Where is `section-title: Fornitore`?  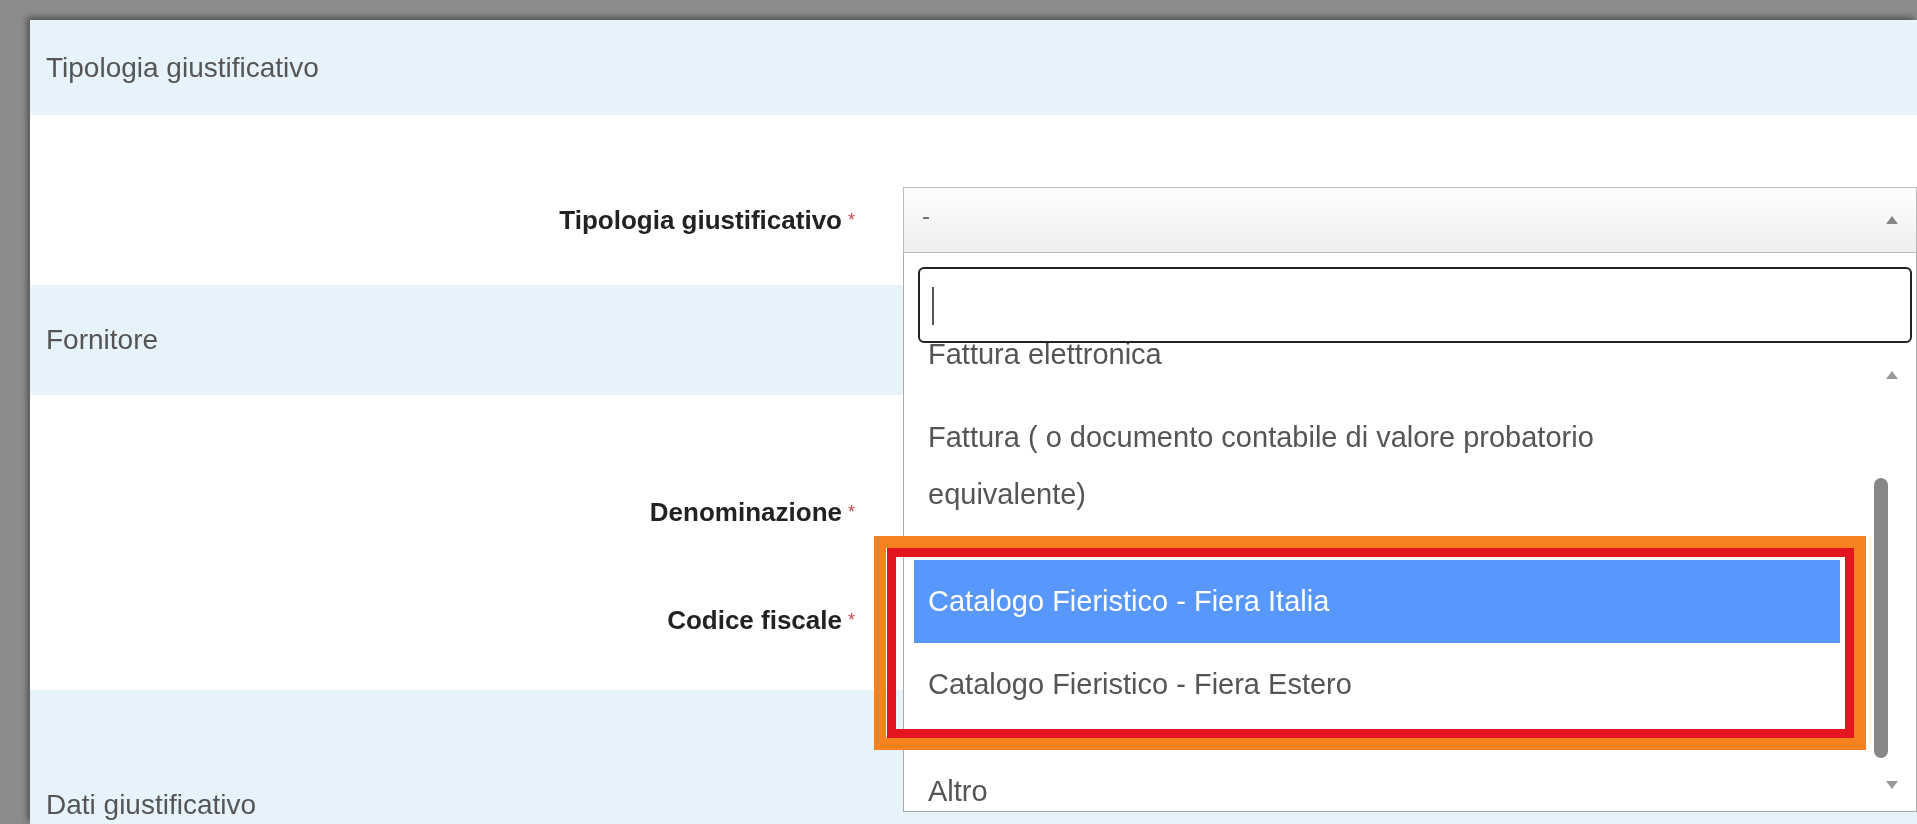
section-title: Fornitore is located at coordinates (102, 340).